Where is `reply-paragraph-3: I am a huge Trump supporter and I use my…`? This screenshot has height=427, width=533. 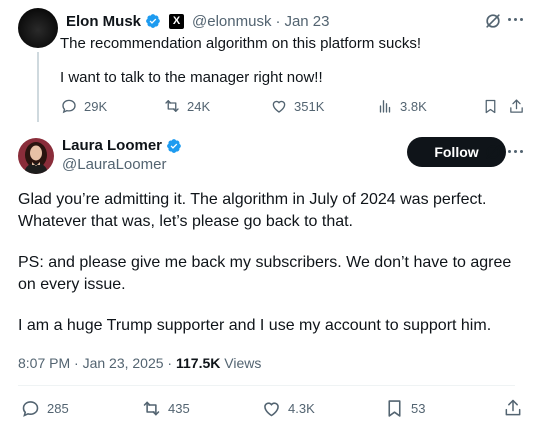
reply-paragraph-3: I am a huge Trump supporter and I use my… is located at coordinates (255, 325).